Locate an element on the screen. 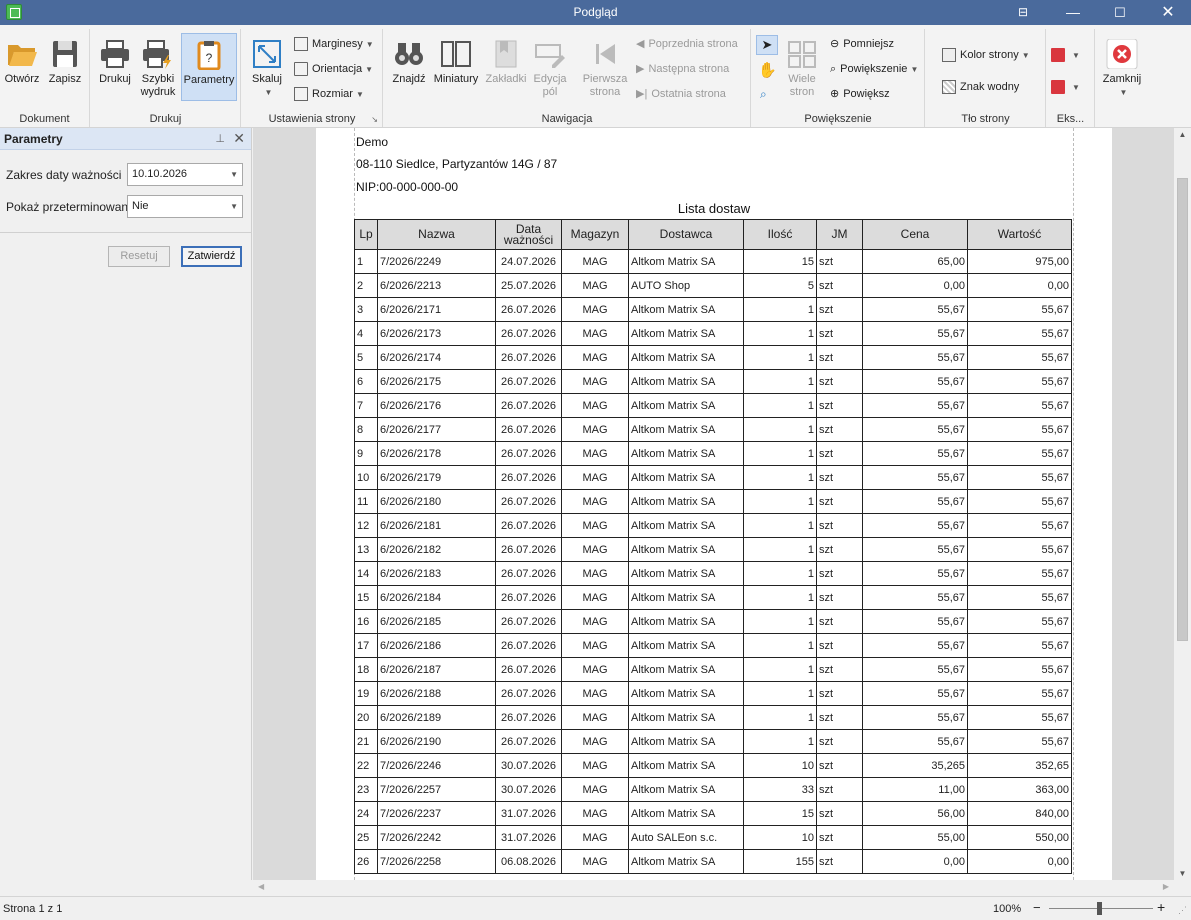  table-cell: 0,00 is located at coordinates (1019, 285).